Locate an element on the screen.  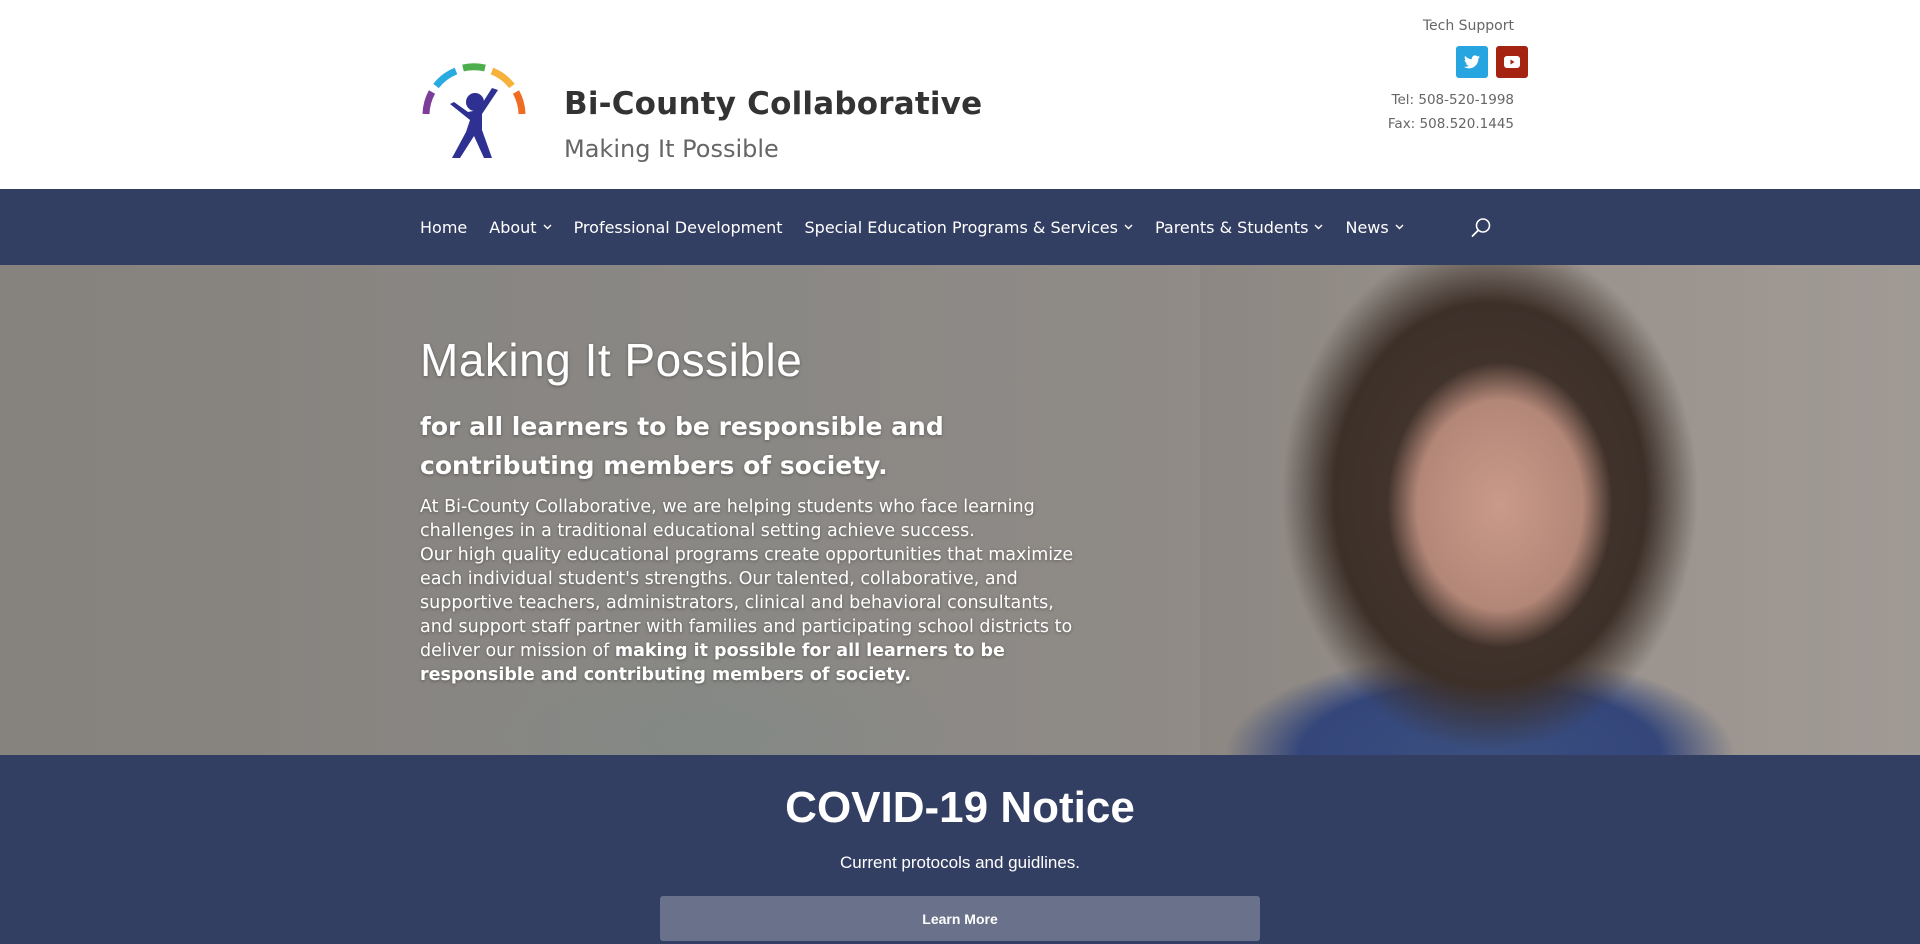
twitter-icon is located at coordinates (1472, 62).